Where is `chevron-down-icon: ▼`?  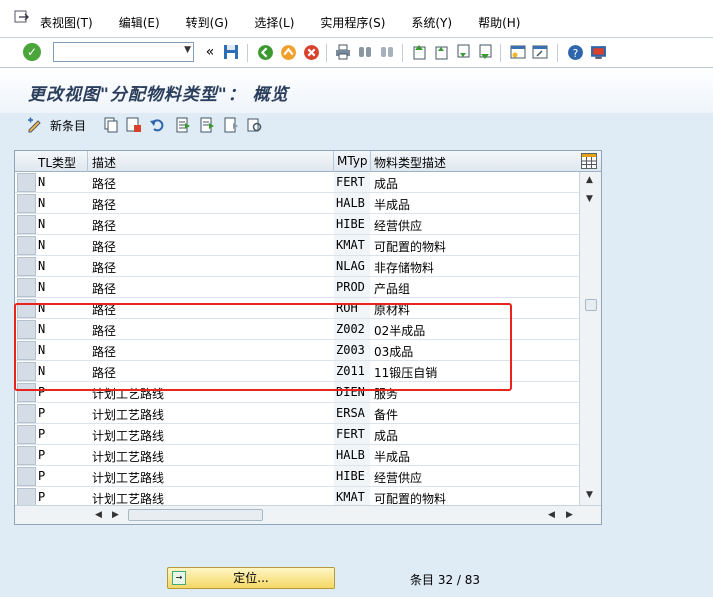
chevron-down-icon: ▼ is located at coordinates (187, 50).